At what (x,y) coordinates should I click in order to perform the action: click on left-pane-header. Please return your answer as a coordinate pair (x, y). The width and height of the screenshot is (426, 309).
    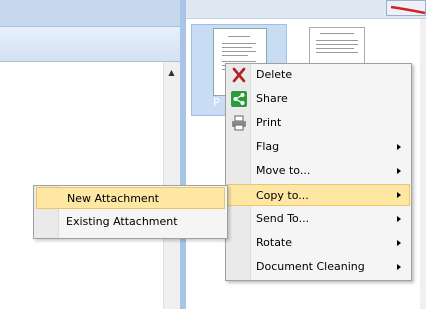
    Looking at the image, I should click on (90, 44).